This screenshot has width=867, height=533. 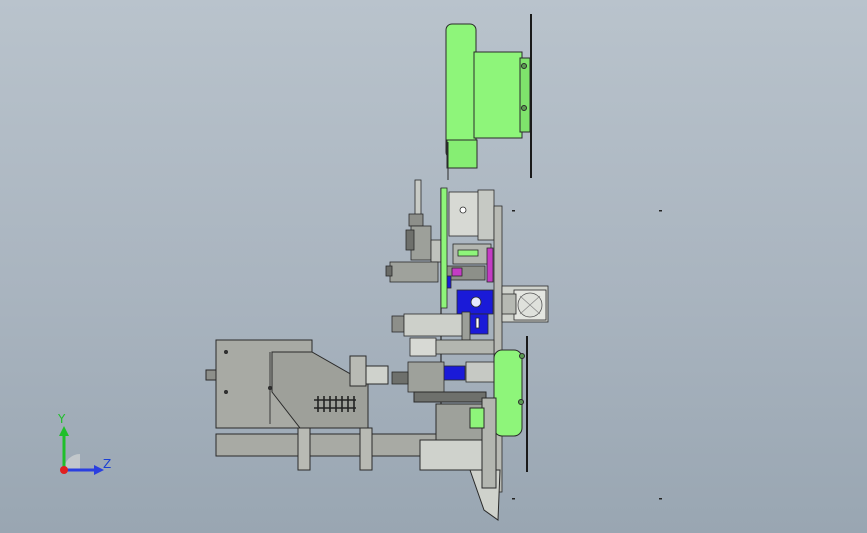 I want to click on square-window-panel, so click(x=525, y=304).